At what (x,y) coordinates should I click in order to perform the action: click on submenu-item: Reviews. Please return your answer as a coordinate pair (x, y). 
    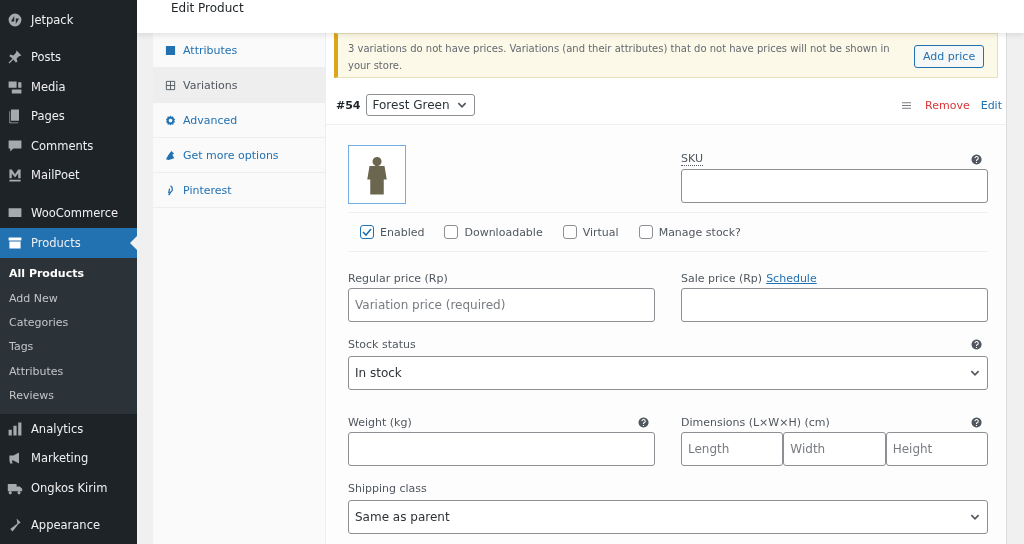
    Looking at the image, I should click on (68, 395).